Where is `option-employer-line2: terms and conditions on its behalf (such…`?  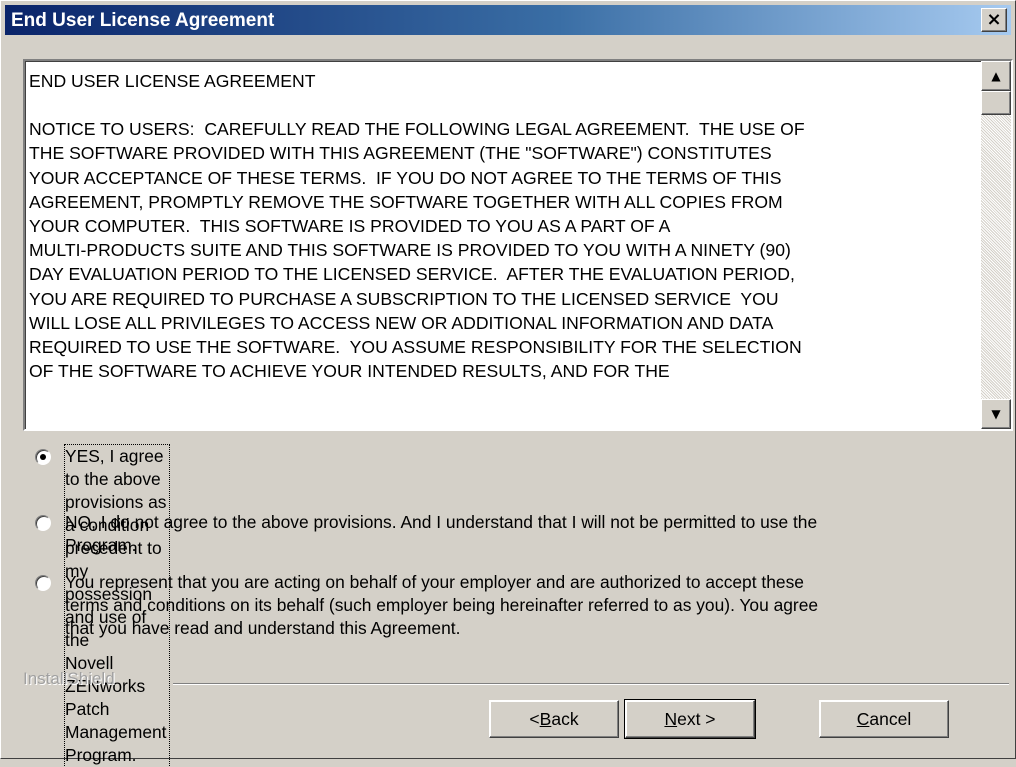
option-employer-line2: terms and conditions on its behalf (such… is located at coordinates (442, 605).